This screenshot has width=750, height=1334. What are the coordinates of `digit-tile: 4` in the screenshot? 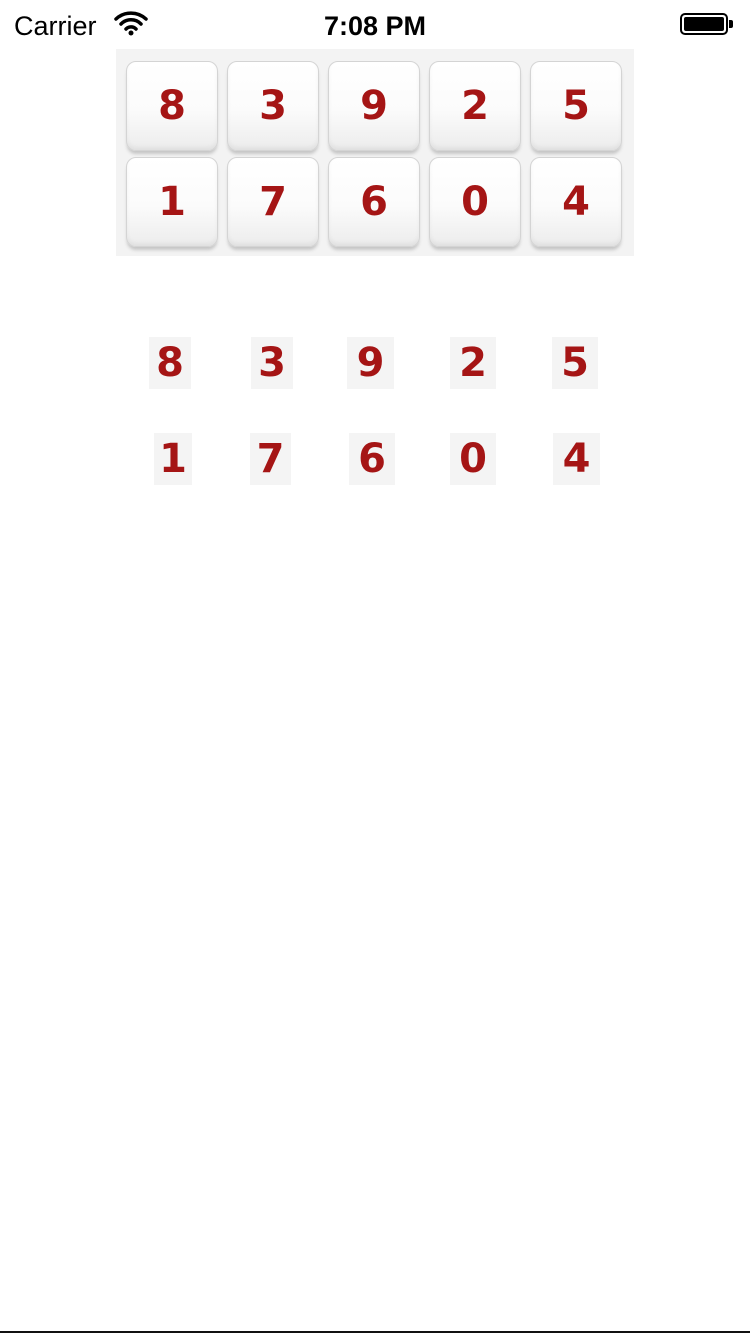 It's located at (576, 459).